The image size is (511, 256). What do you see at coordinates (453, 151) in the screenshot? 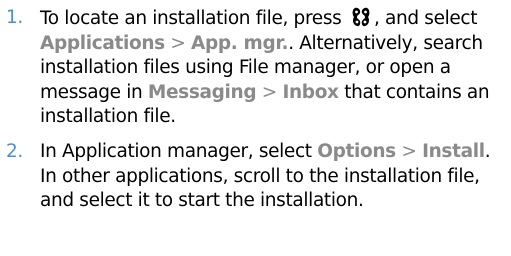
I see `ui-term-install: Install` at bounding box center [453, 151].